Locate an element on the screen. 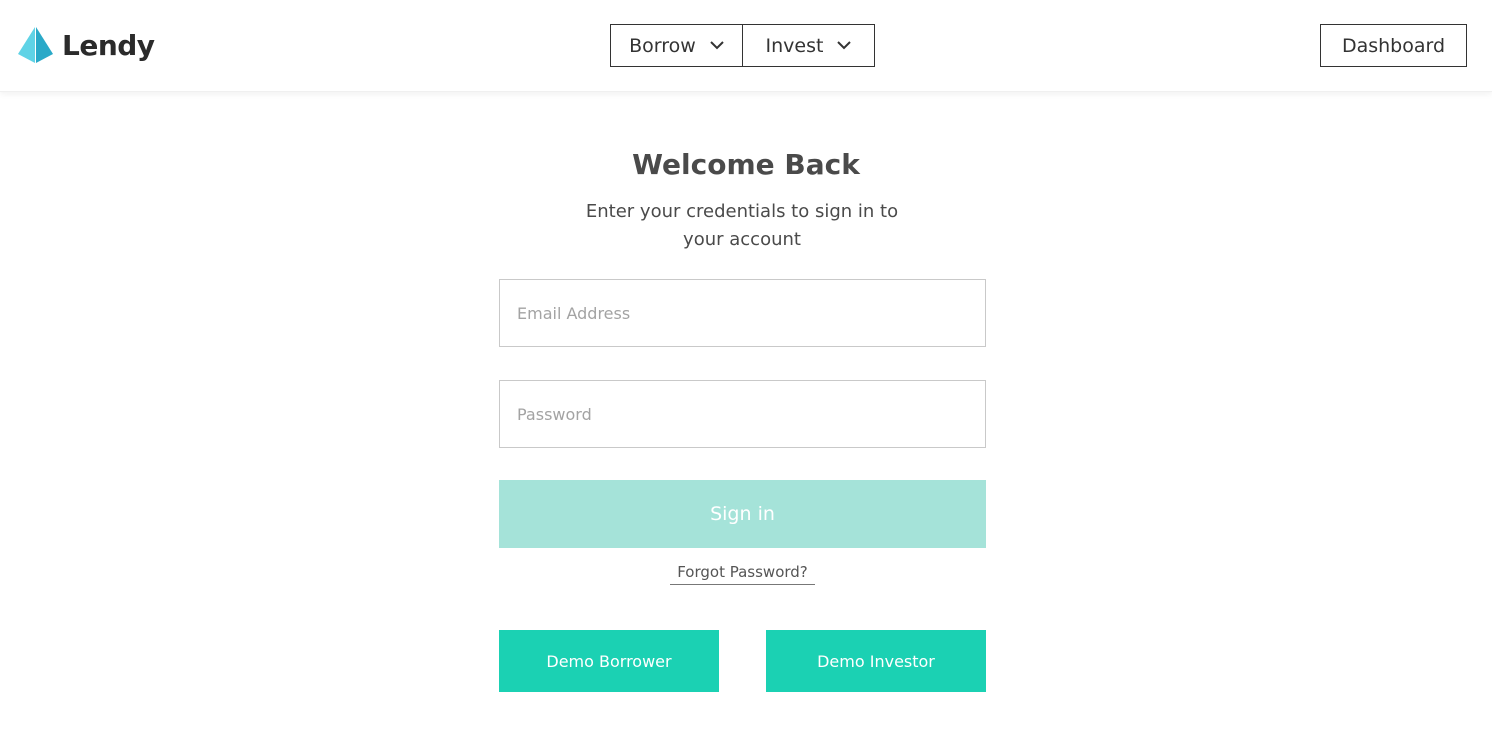 The width and height of the screenshot is (1492, 748). forgot-password-link: Forgot Password? is located at coordinates (742, 574).